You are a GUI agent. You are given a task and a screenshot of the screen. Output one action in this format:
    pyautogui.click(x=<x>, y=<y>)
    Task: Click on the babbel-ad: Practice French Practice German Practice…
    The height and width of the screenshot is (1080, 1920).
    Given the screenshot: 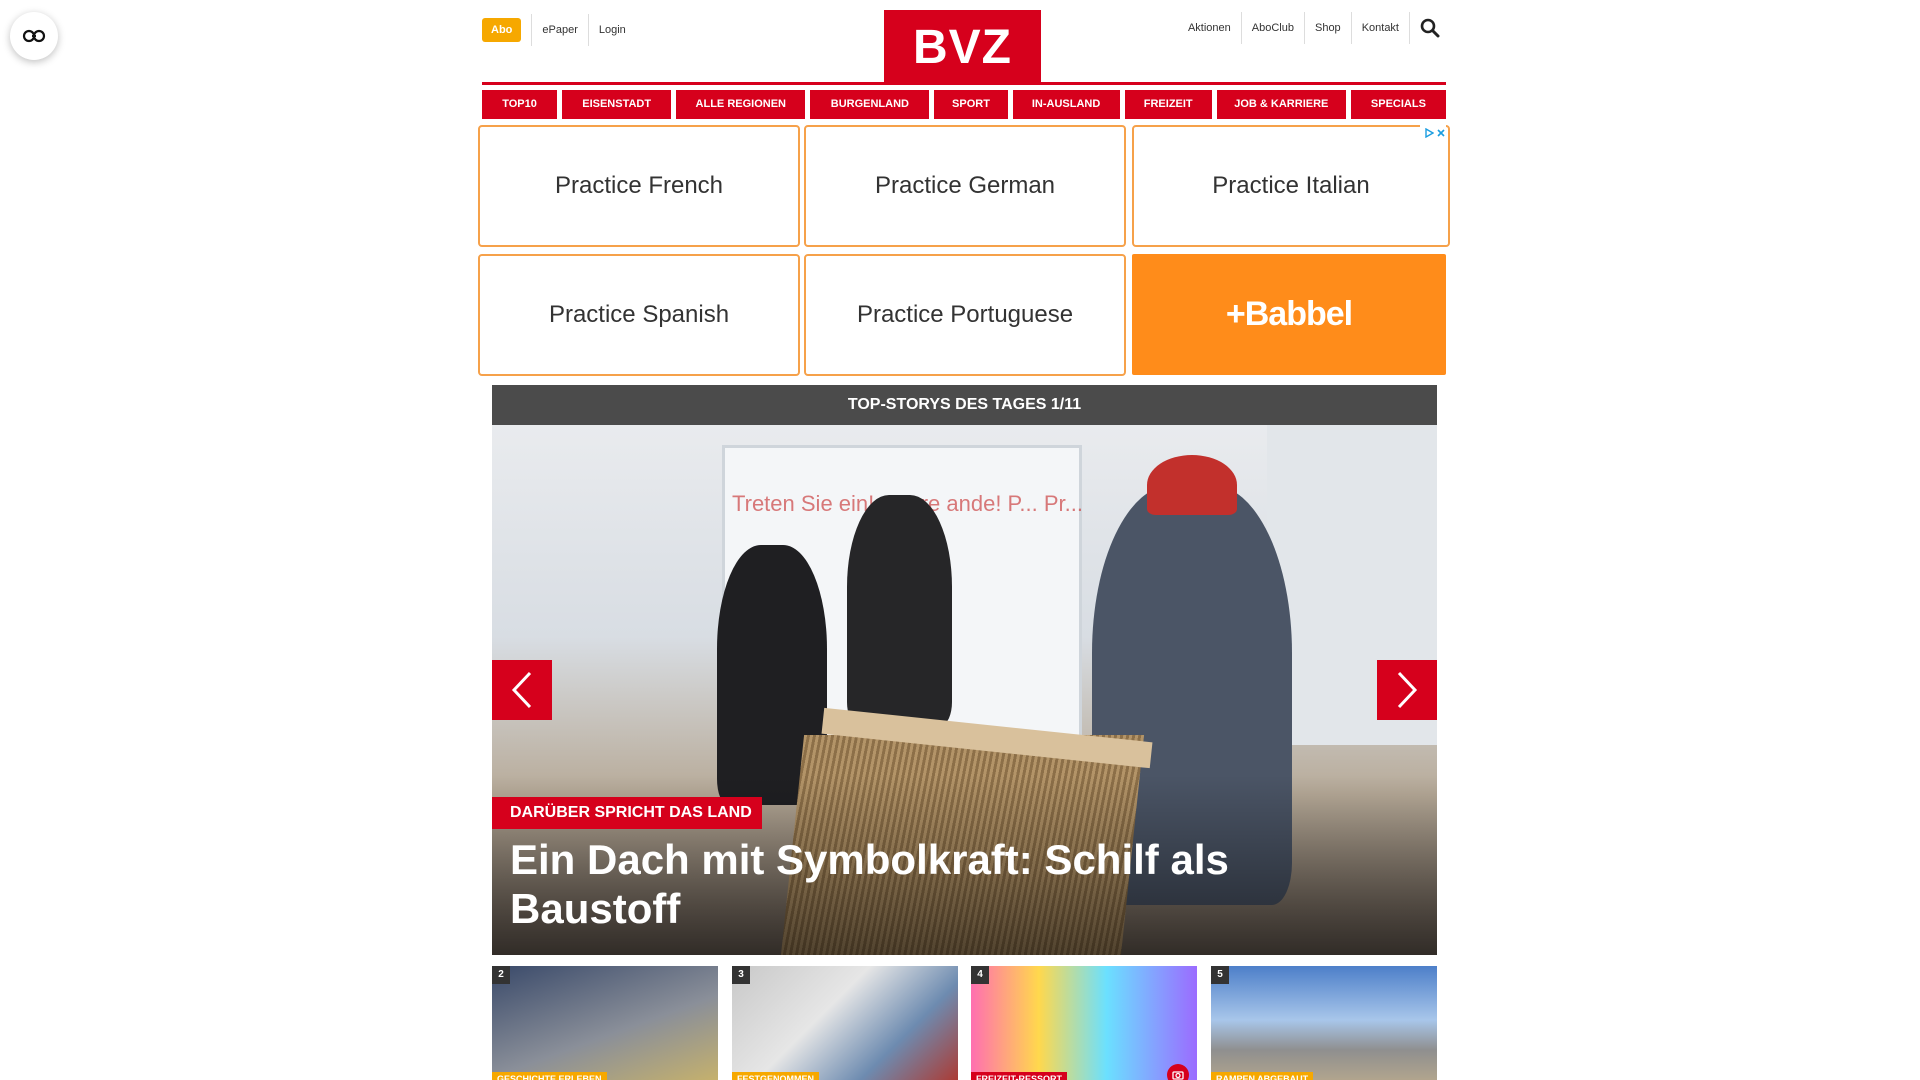 What is the action you would take?
    pyautogui.click(x=964, y=250)
    